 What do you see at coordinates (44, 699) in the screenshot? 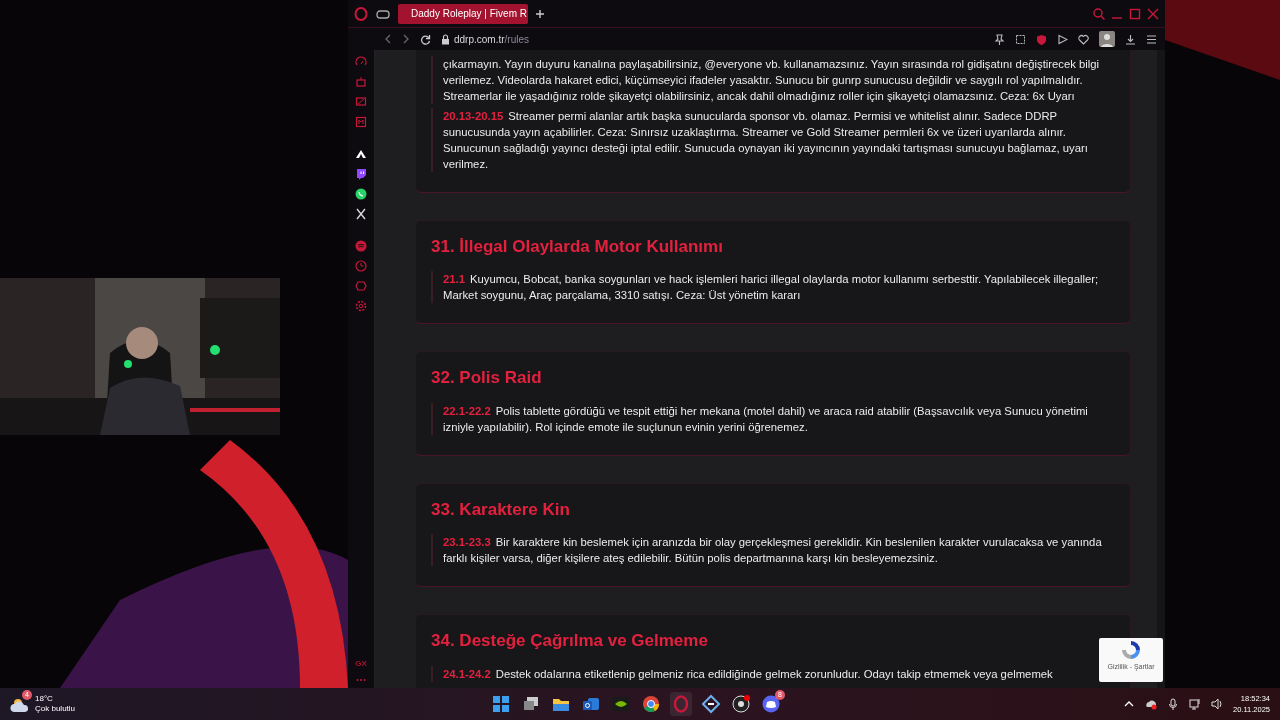
I see `temperature: 18°C` at bounding box center [44, 699].